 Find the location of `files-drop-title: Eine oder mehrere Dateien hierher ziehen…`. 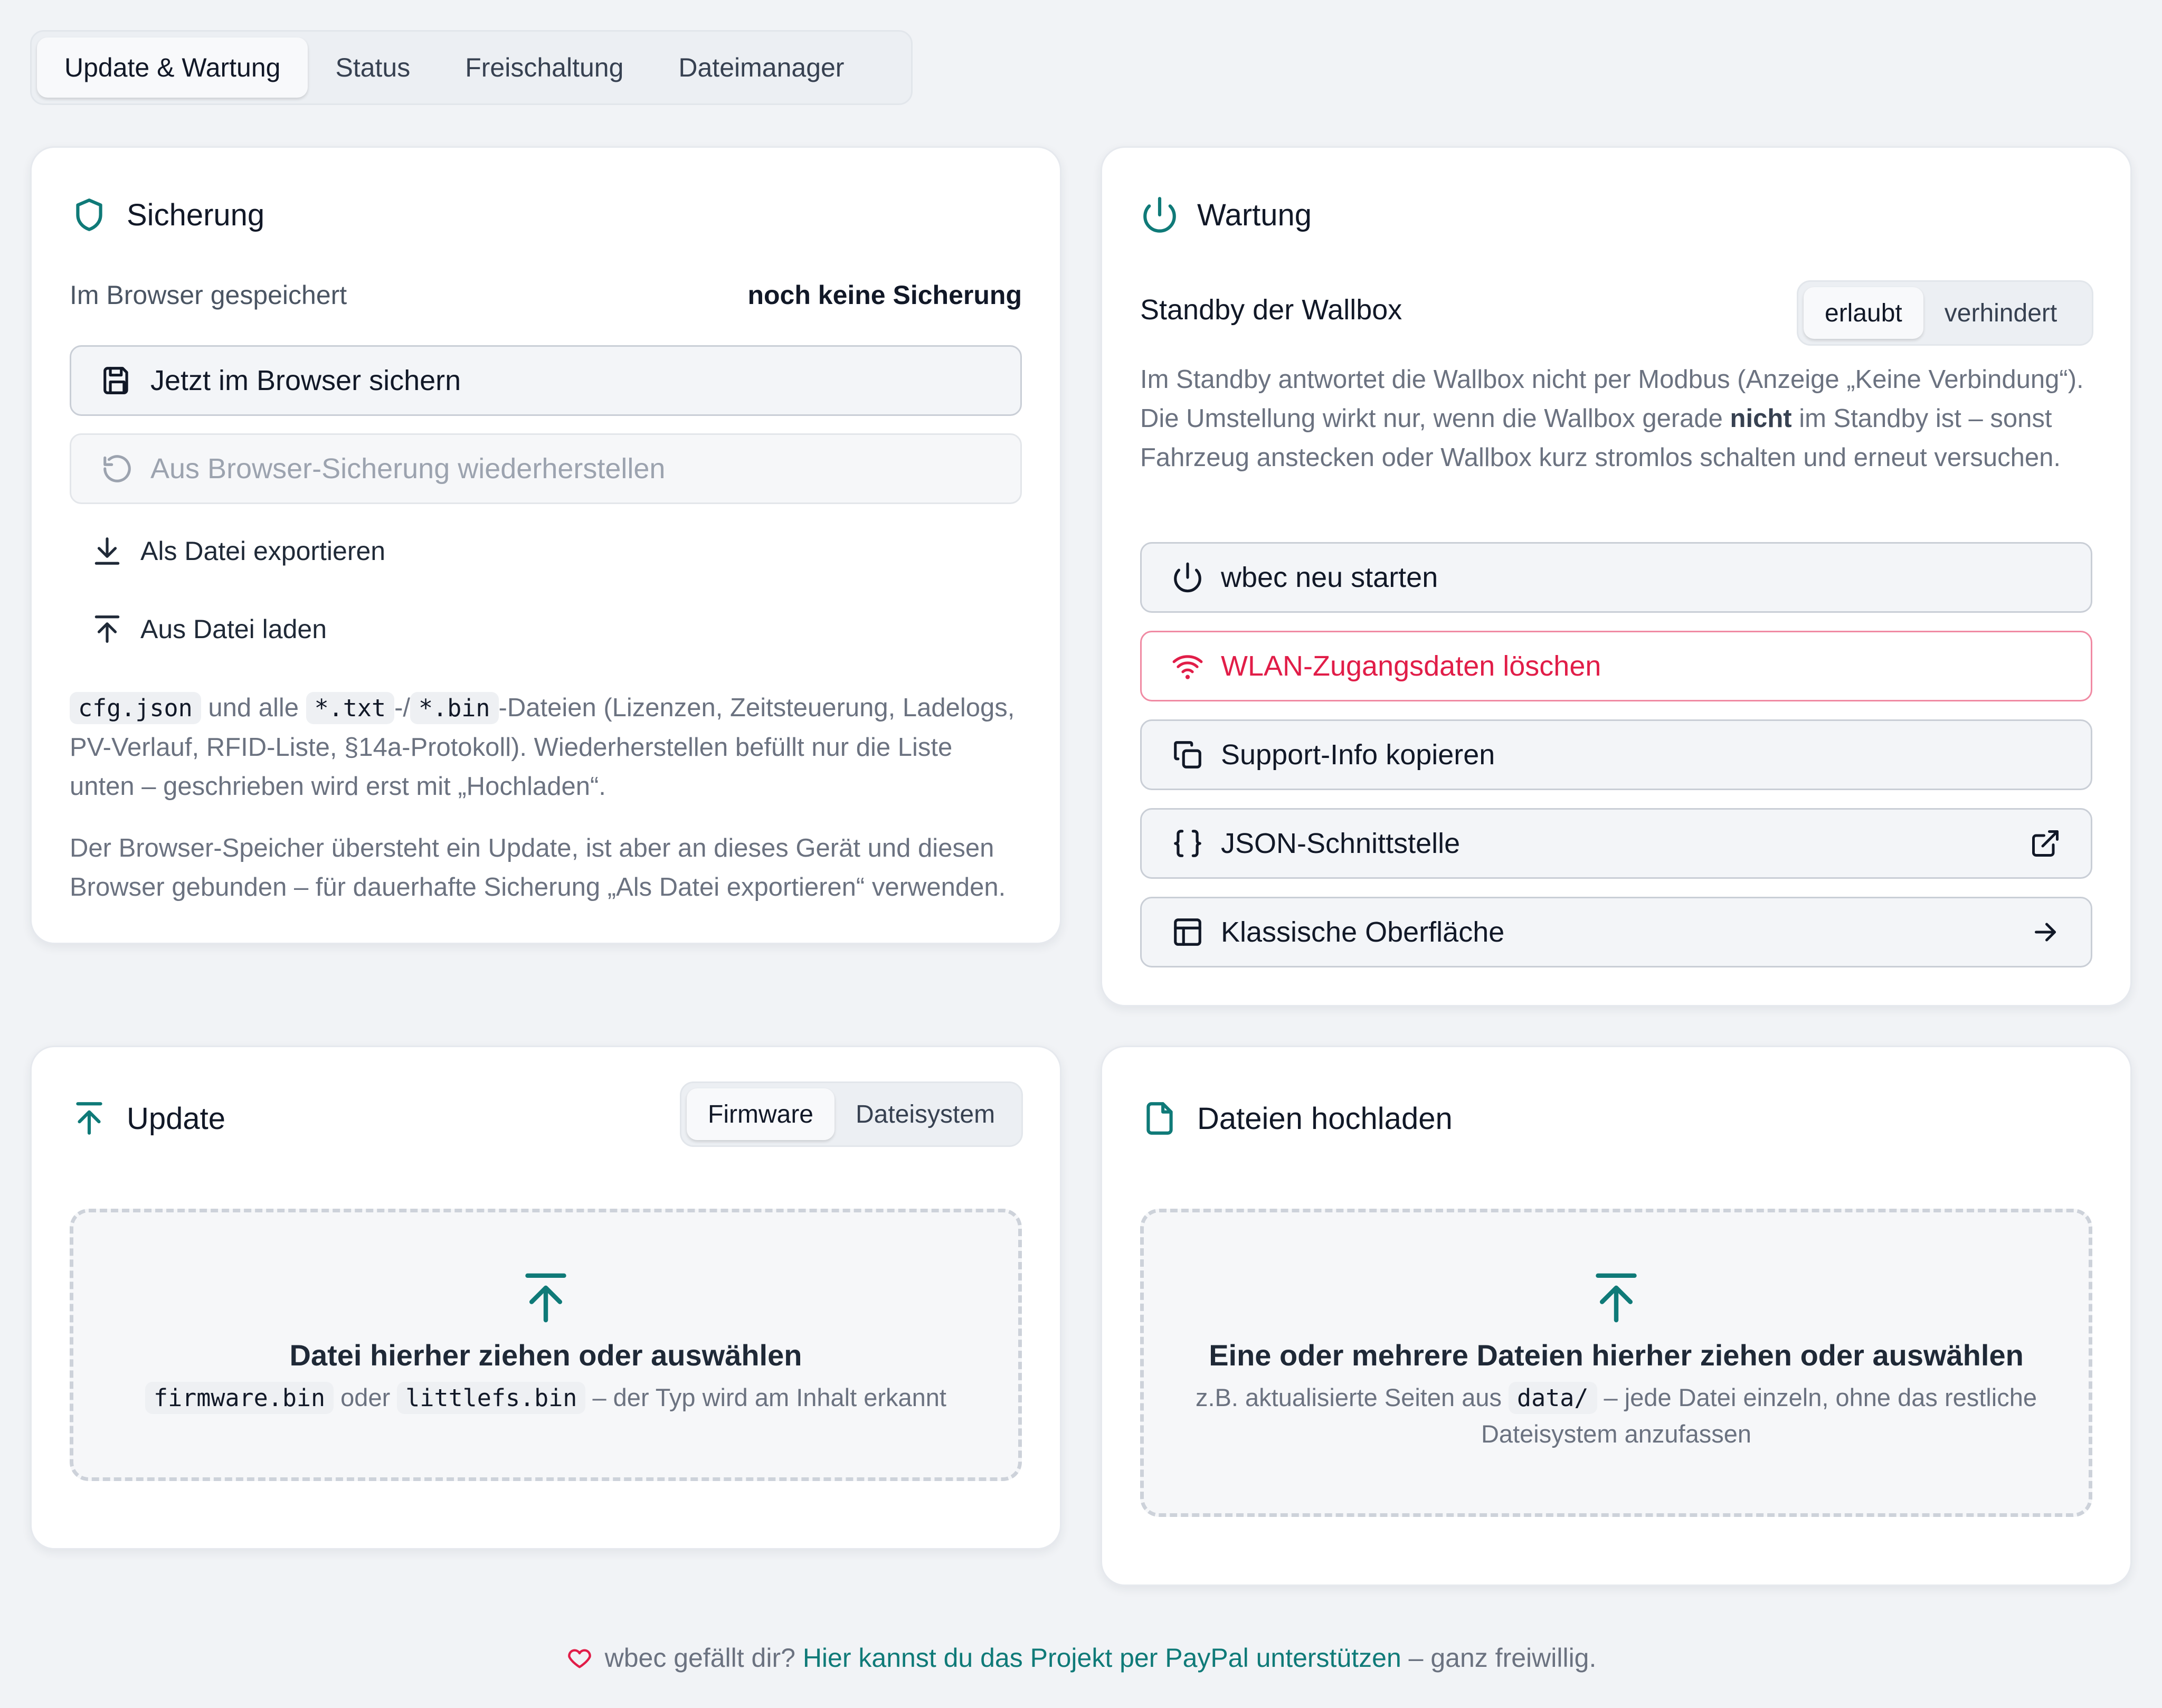

files-drop-title: Eine oder mehrere Dateien hierher ziehen… is located at coordinates (1616, 1355).